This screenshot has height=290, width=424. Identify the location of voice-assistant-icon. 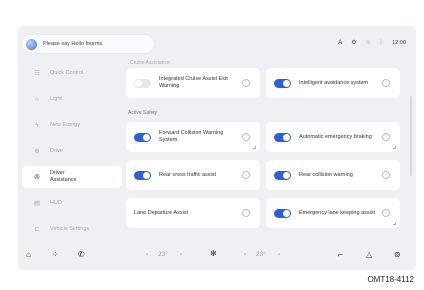
(31, 44).